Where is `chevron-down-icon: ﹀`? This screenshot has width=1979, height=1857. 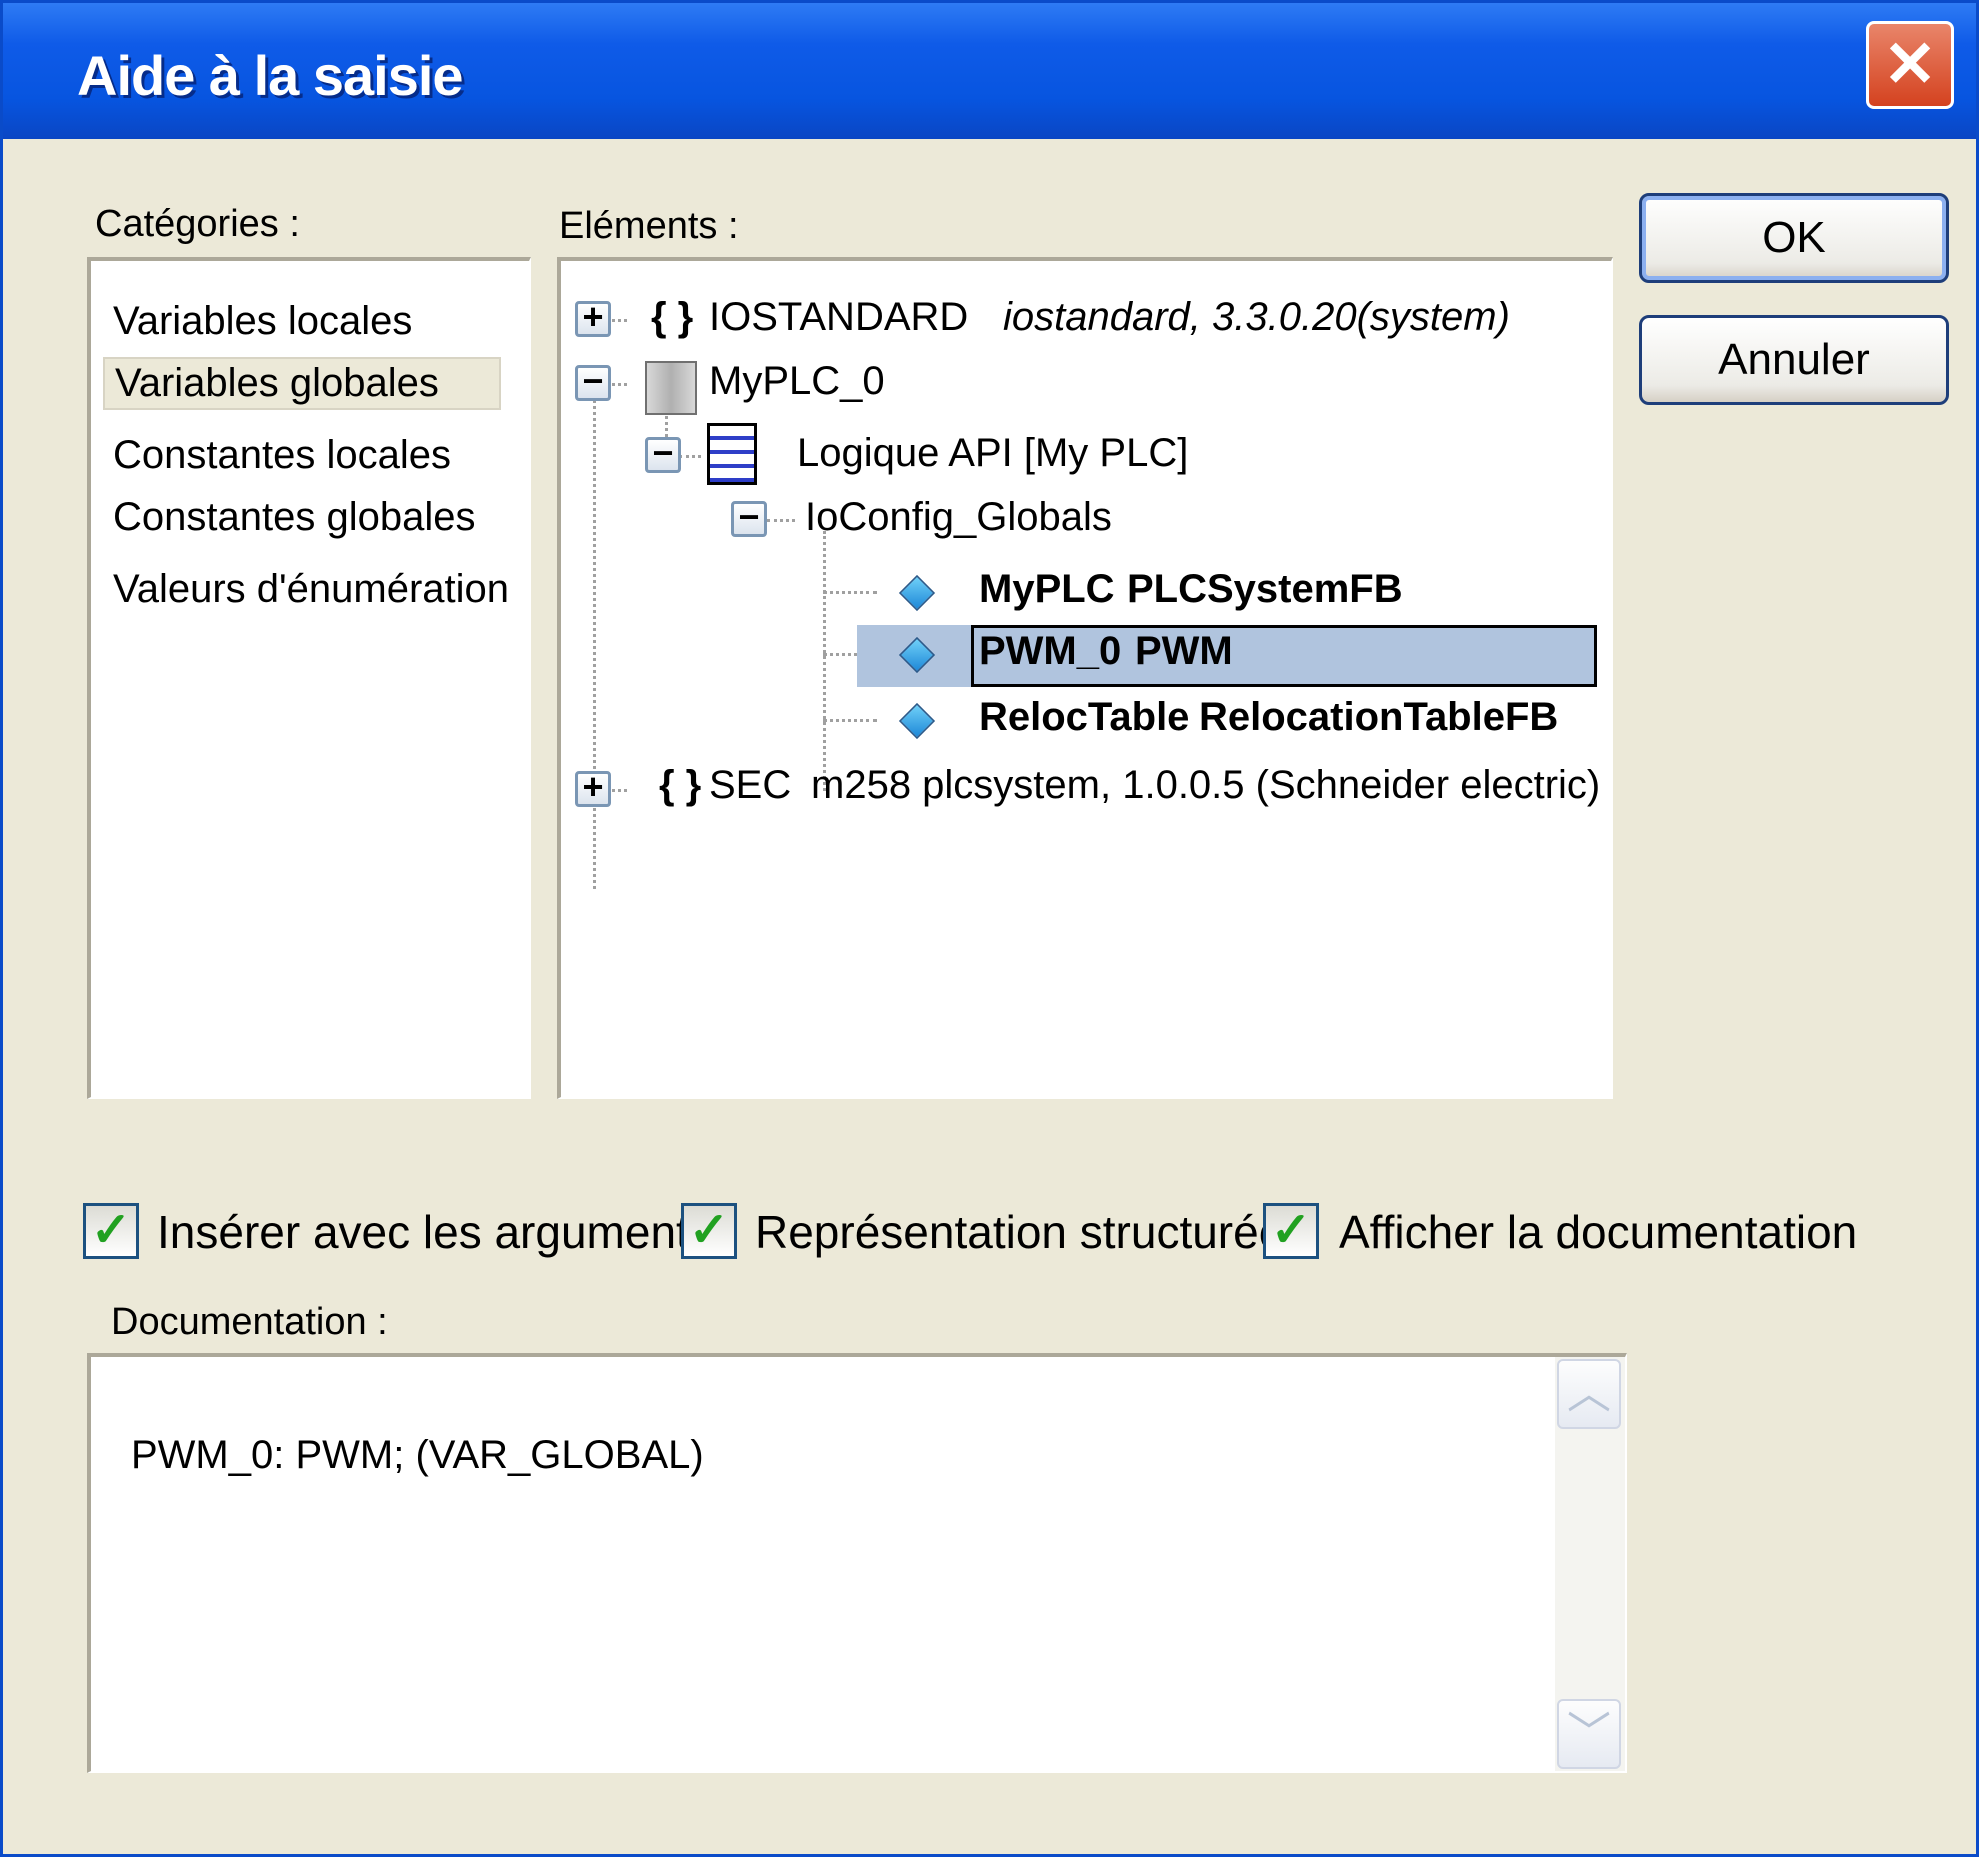
chevron-down-icon: ﹀ is located at coordinates (1589, 1733).